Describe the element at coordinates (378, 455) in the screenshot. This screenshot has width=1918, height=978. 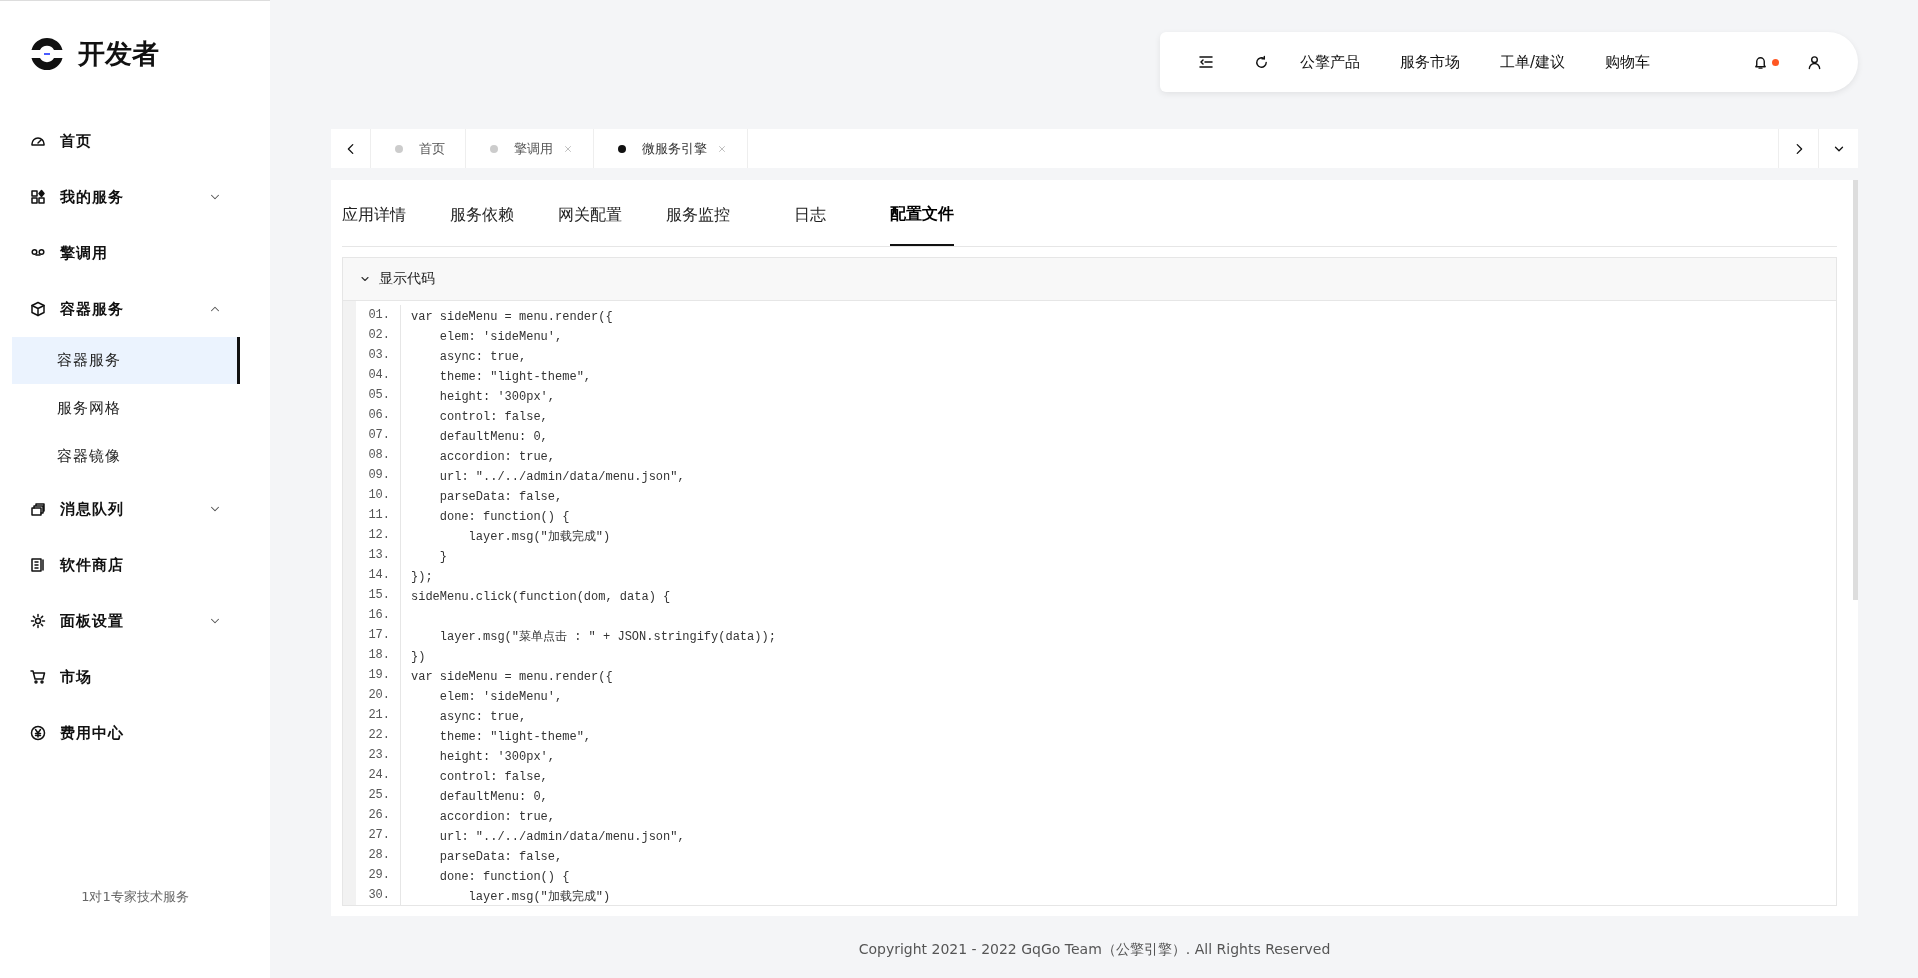
I see `line-number: 08.` at that location.